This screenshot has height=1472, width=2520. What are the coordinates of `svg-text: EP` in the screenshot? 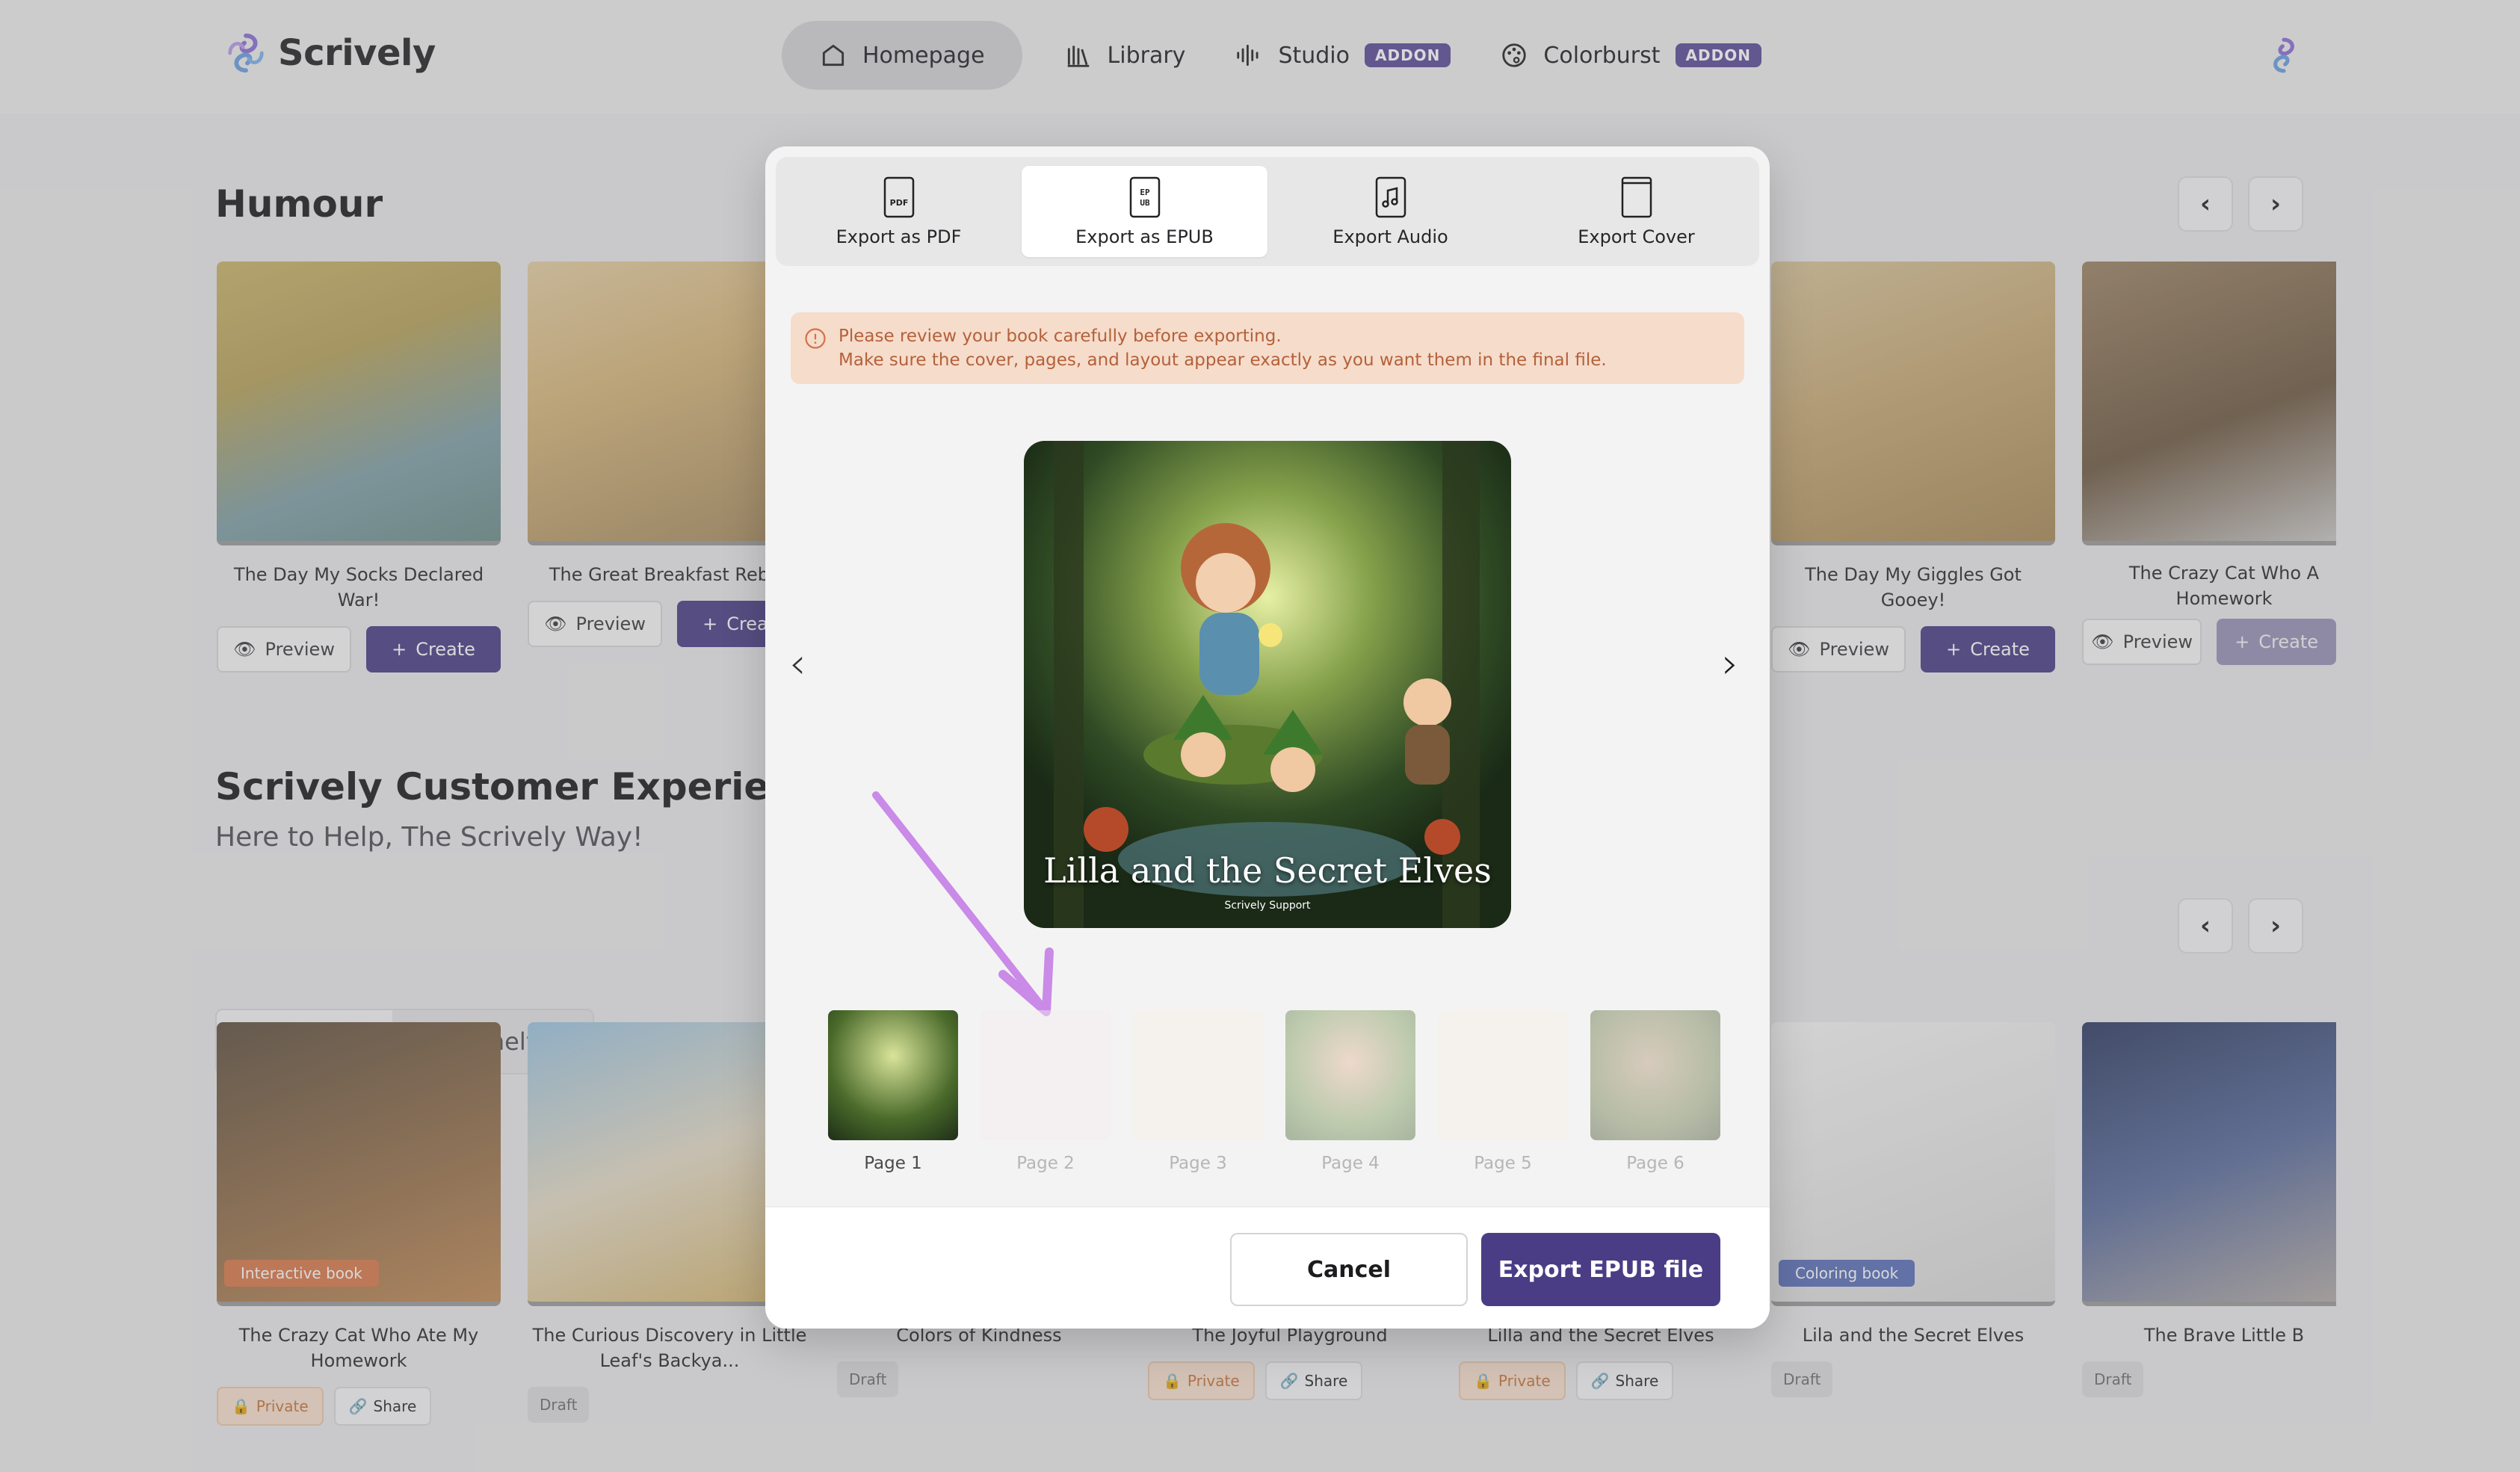 It's located at (1145, 193).